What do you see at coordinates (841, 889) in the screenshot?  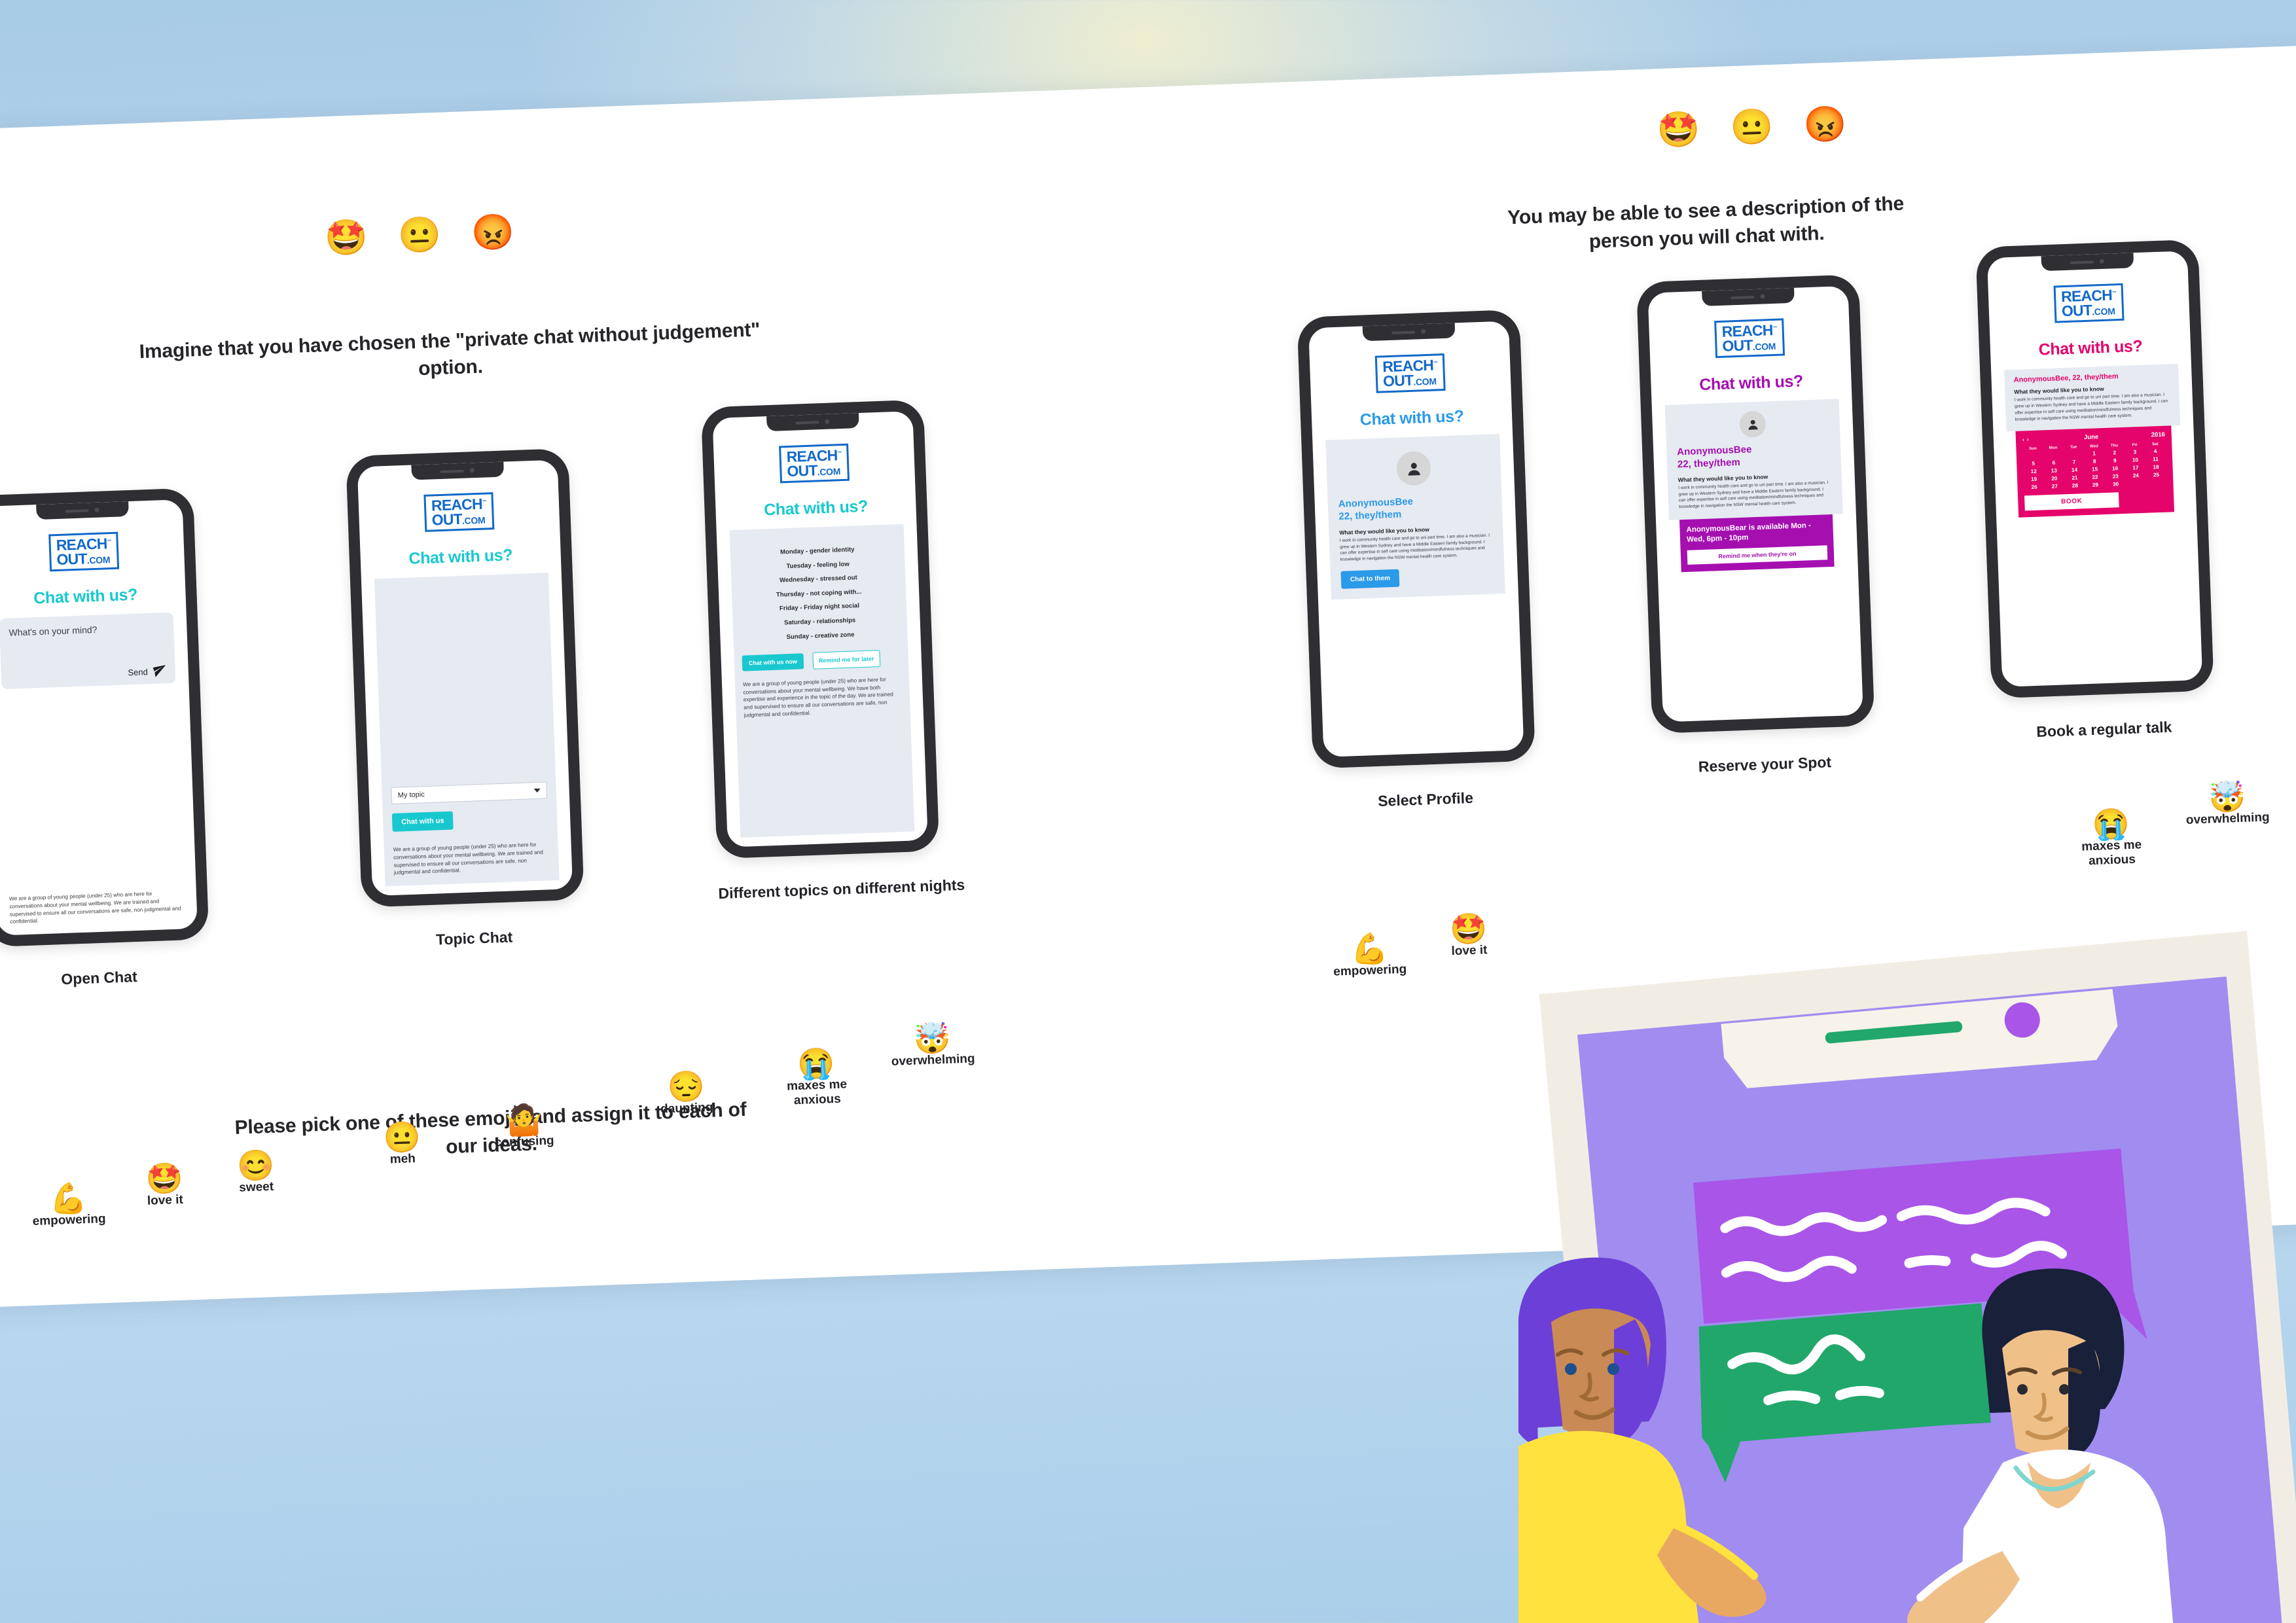 I see `caption-topics-by-night: Different topics on different nights` at bounding box center [841, 889].